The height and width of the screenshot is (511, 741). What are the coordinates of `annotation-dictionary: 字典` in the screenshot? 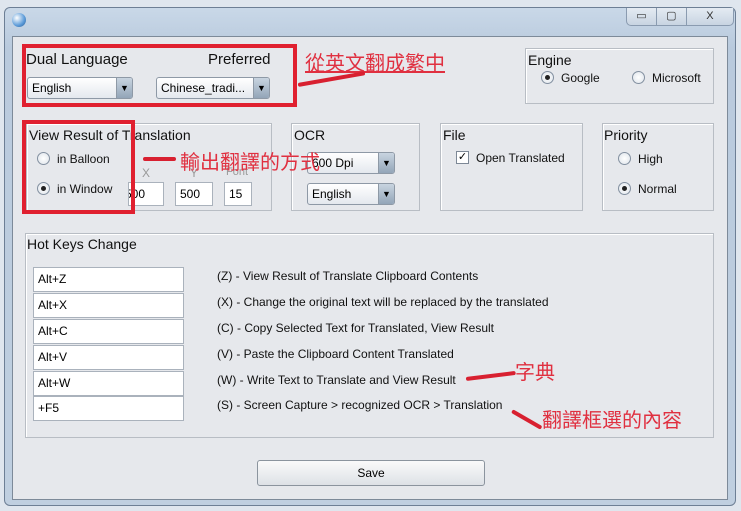 It's located at (535, 373).